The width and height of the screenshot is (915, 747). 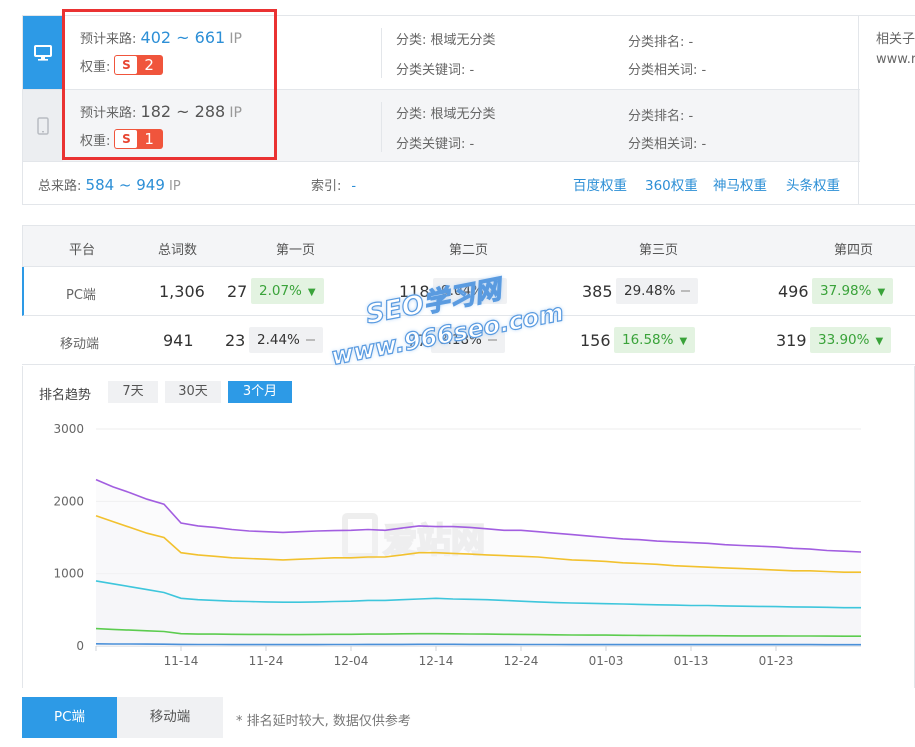 I want to click on mobile-category-rank: 分类排名: -, so click(x=661, y=116).